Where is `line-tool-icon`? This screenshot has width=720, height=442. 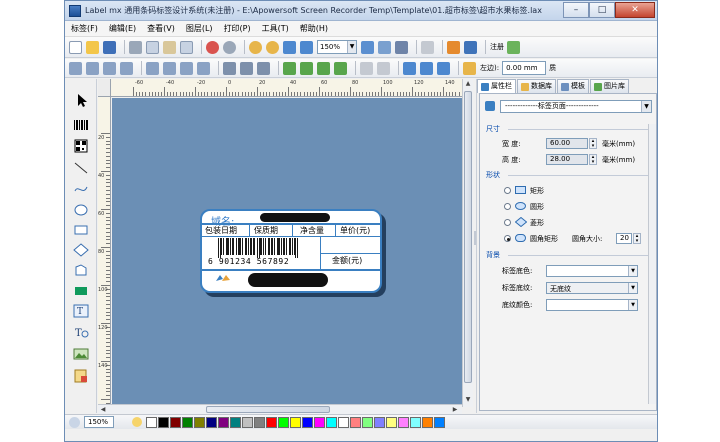
line-tool-icon is located at coordinates (81, 168).